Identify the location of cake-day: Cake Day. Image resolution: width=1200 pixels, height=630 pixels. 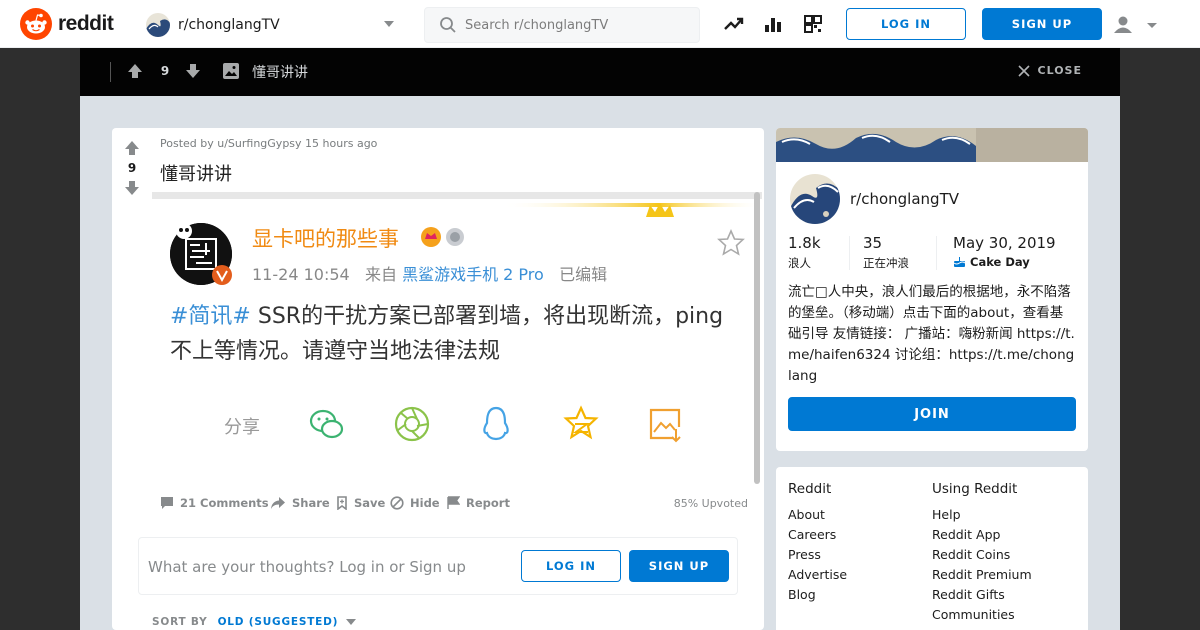
(1004, 262).